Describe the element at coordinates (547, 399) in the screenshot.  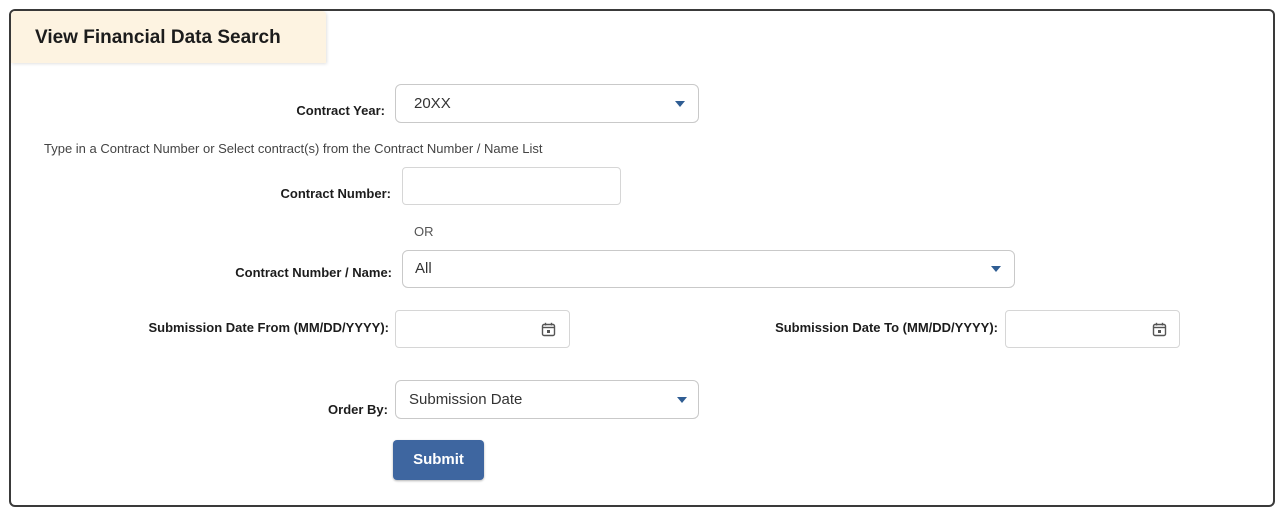
I see `order-by-select: Submission Date` at that location.